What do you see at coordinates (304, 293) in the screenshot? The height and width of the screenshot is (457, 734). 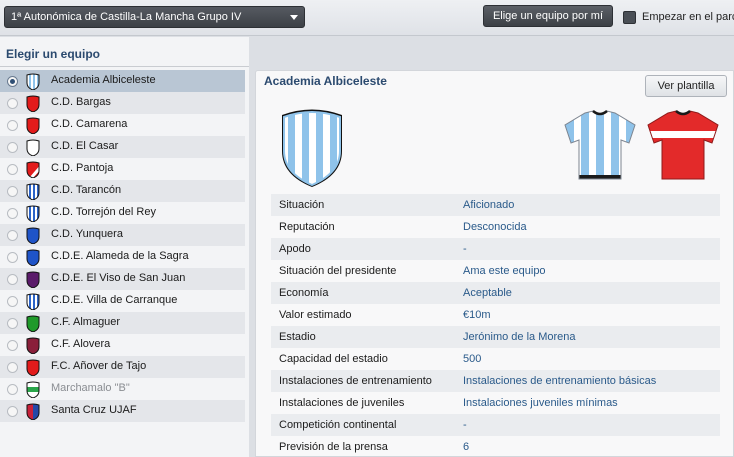 I see `info-label: Economía` at bounding box center [304, 293].